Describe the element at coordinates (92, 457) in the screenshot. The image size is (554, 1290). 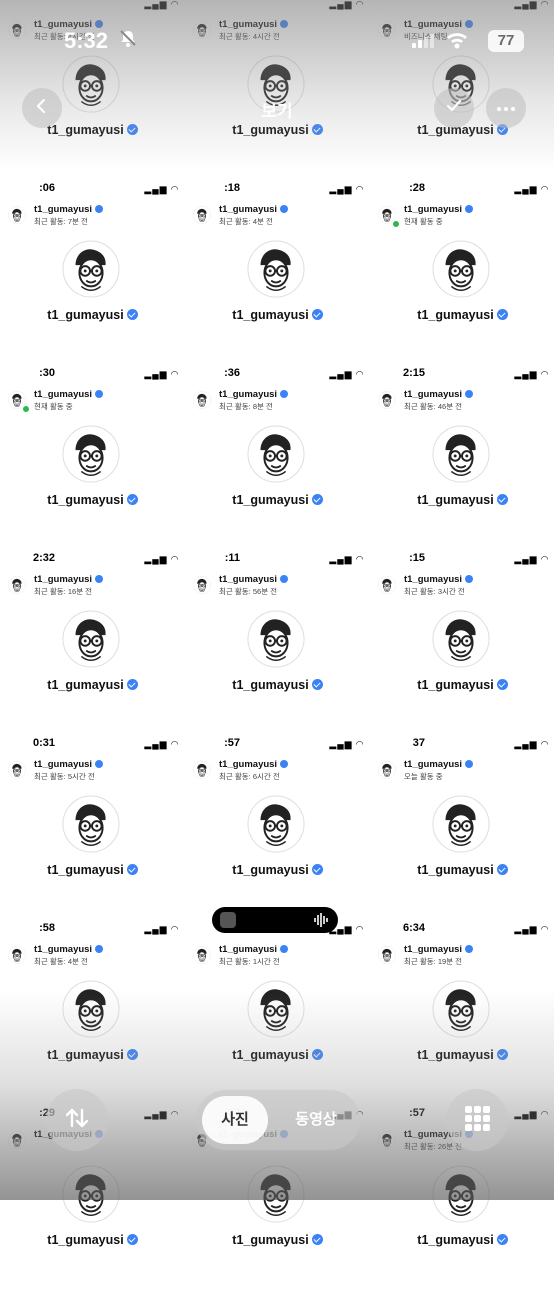
I see `collage-tile: :30 ▂▄▆ ◠ t1_gumayusi 현재 활동 중 t1_gumayusi` at that location.